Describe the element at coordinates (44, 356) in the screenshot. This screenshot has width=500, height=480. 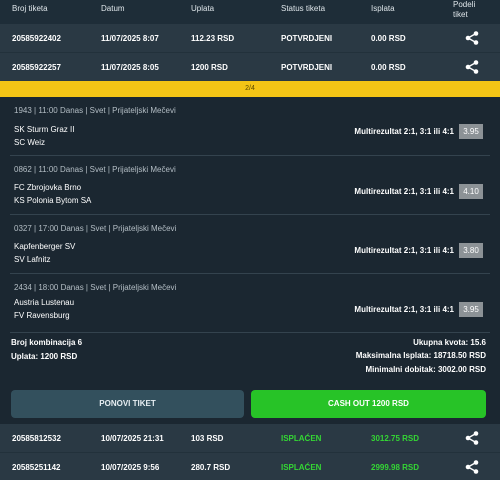
I see `summary-payment: Uplata: 1200 RSD` at that location.